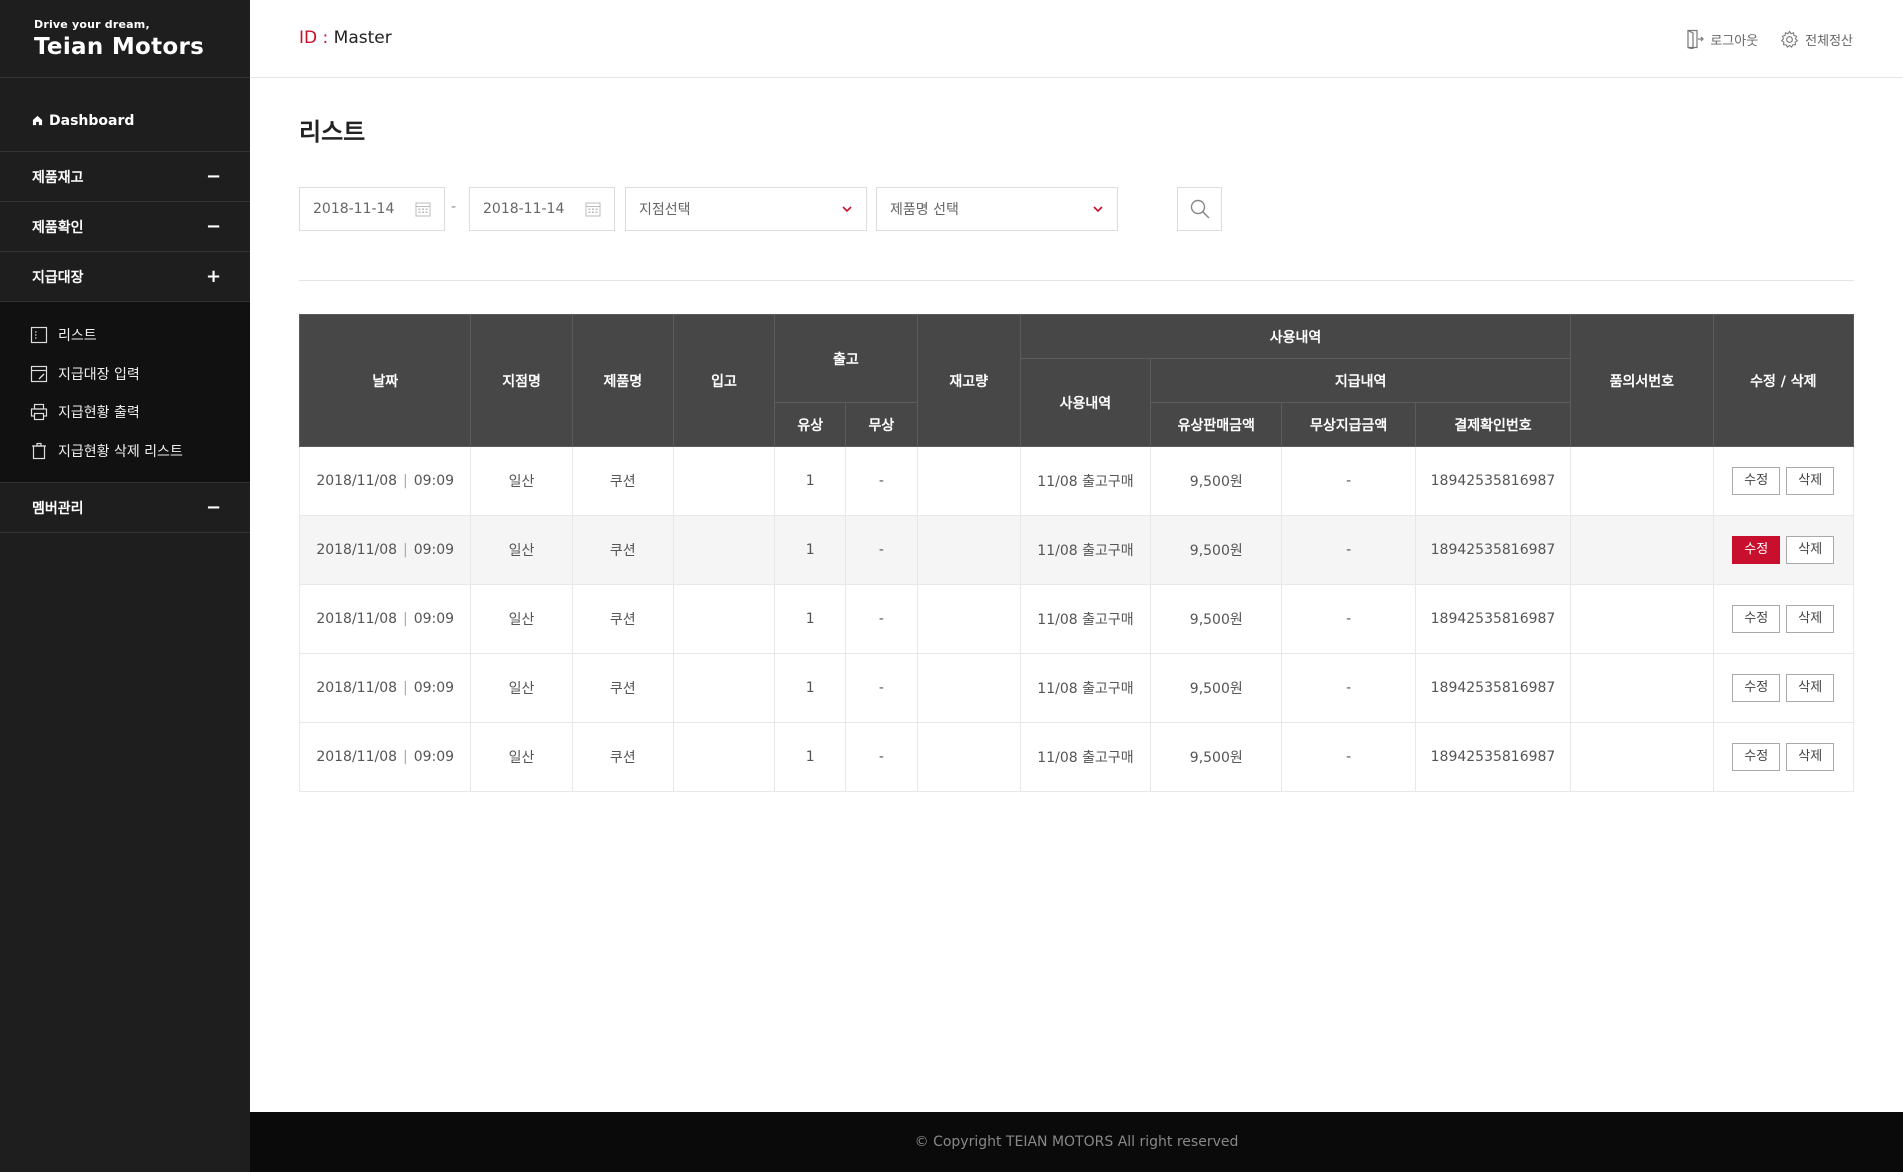 This screenshot has height=1172, width=1903. What do you see at coordinates (1769, 39) in the screenshot?
I see `header-actions: 로그아웃 전체정산` at bounding box center [1769, 39].